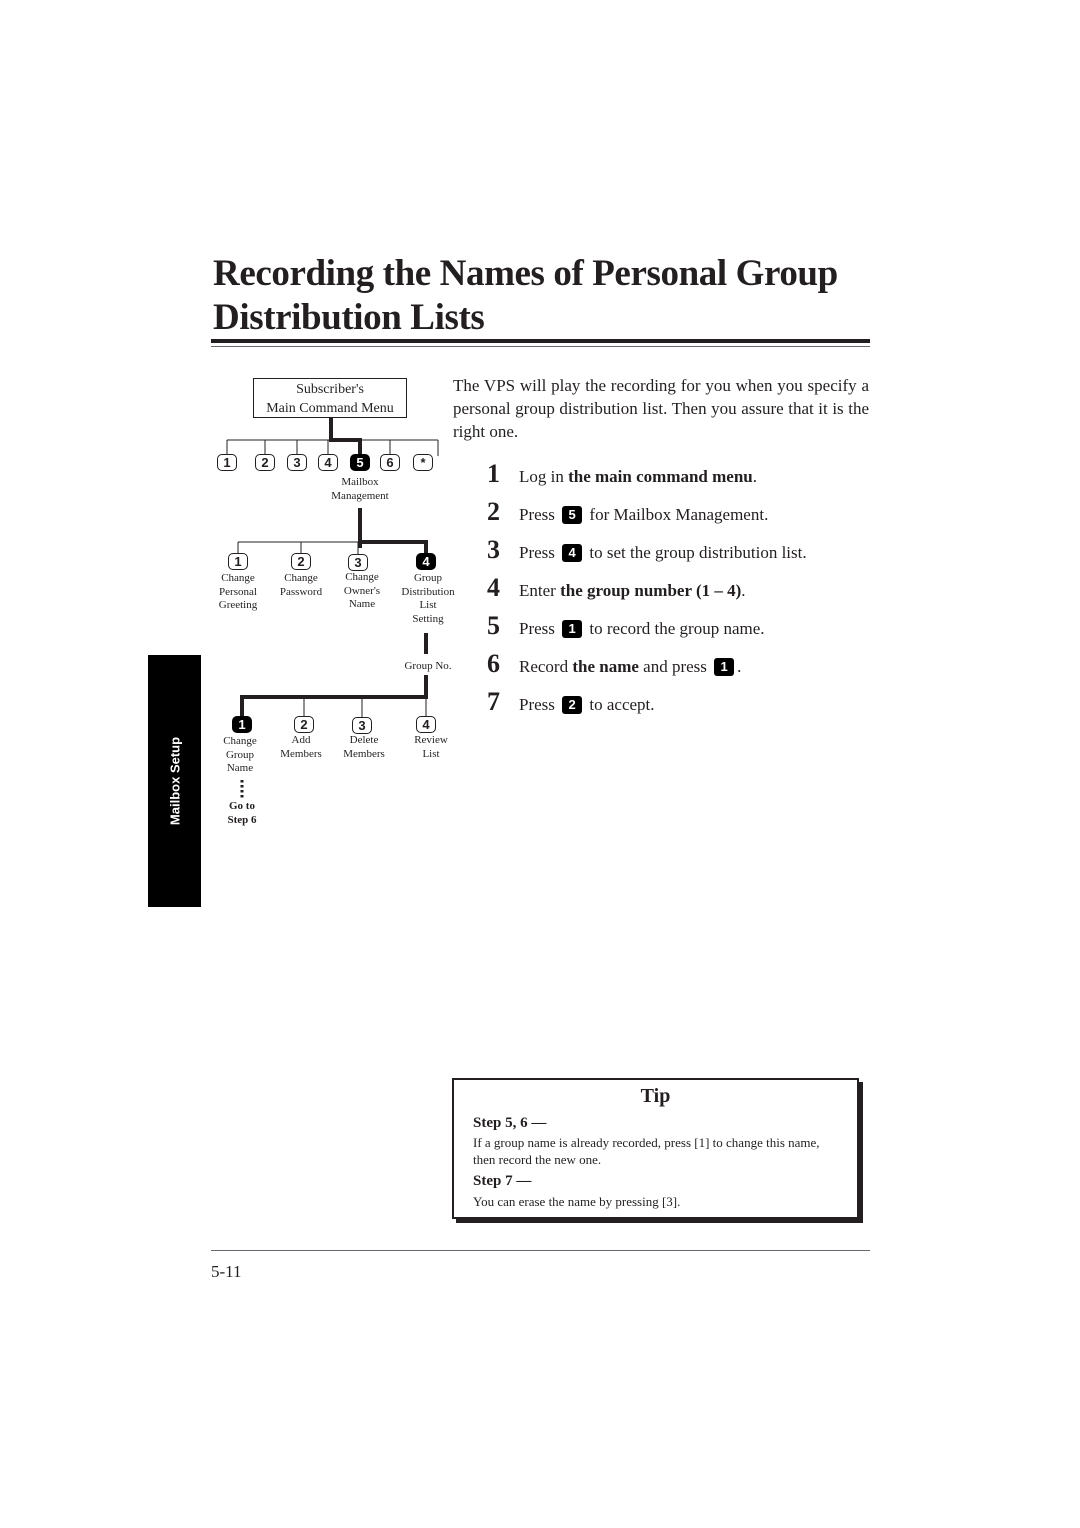 Image resolution: width=1080 pixels, height=1528 pixels. What do you see at coordinates (238, 605) in the screenshot?
I see `caption-line: Greeting` at bounding box center [238, 605].